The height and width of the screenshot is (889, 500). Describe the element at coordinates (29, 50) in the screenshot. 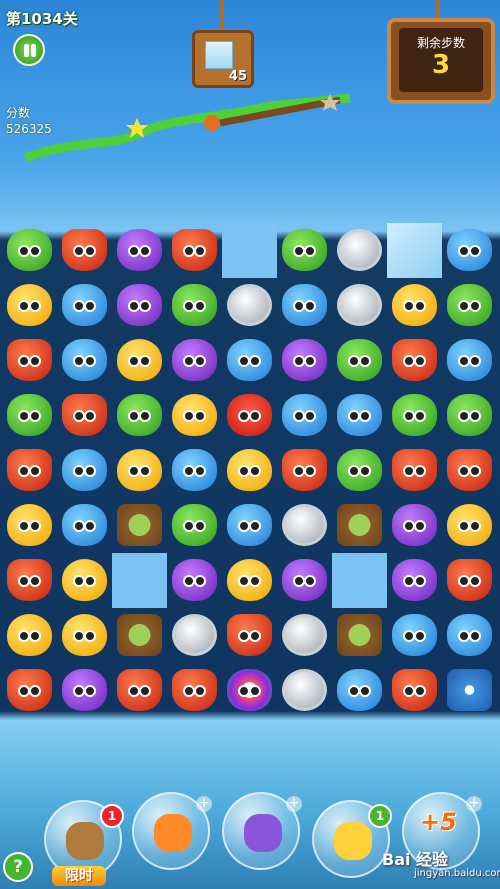

I see `pause-button` at that location.